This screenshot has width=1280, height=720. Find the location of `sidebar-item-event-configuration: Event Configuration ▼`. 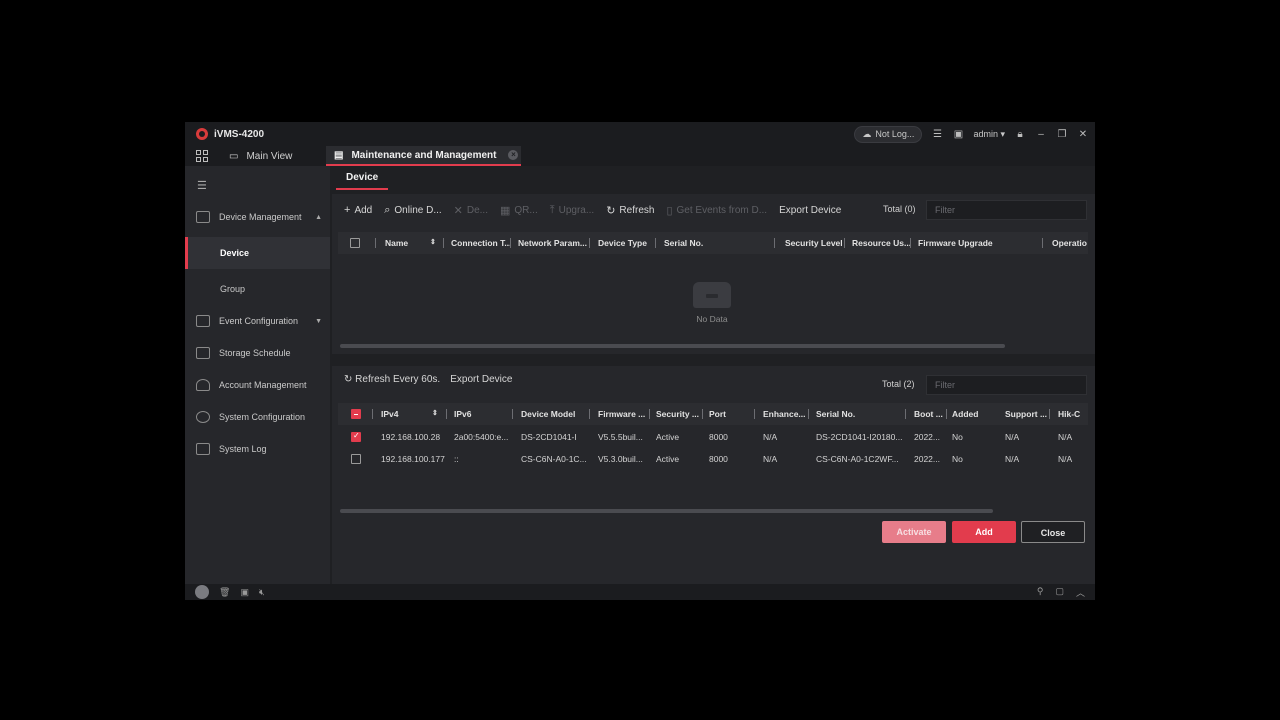

sidebar-item-event-configuration: Event Configuration ▼ is located at coordinates (257, 321).